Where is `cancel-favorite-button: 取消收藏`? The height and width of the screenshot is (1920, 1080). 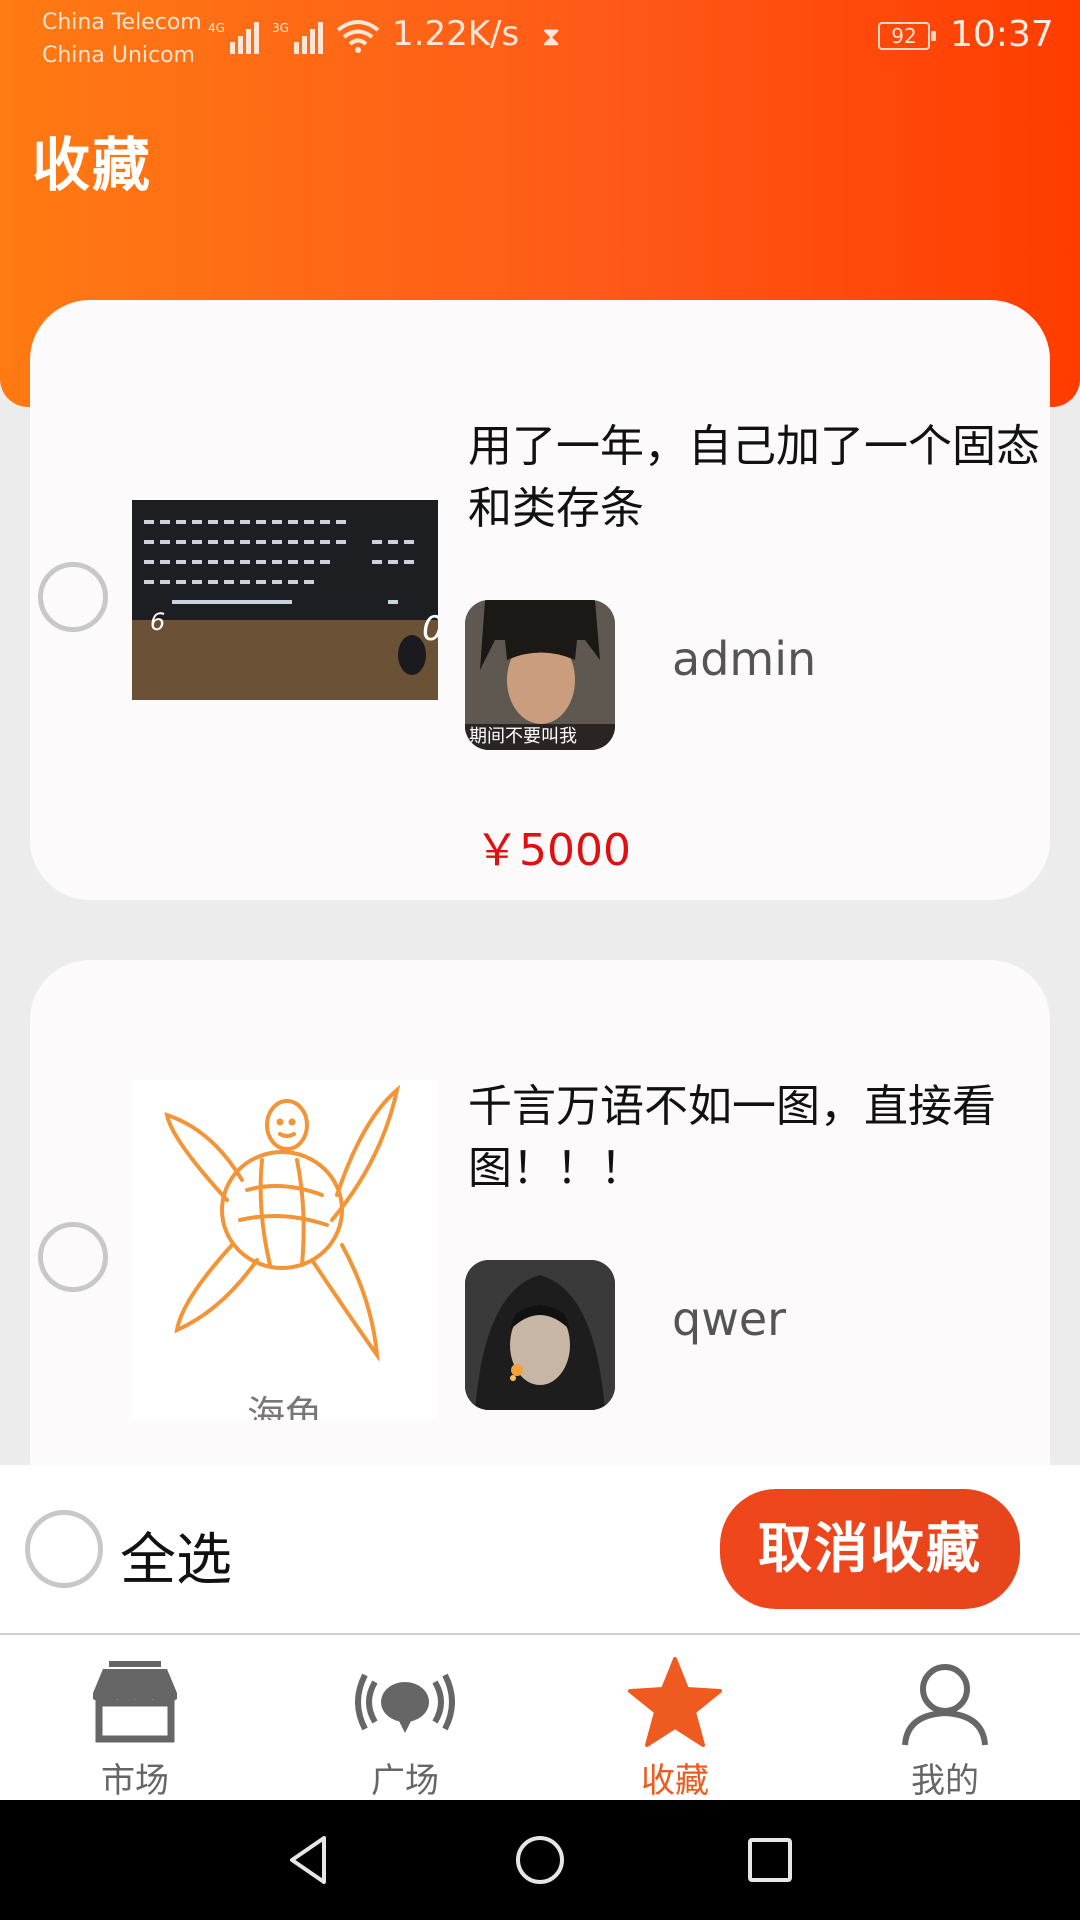
cancel-favorite-button: 取消收藏 is located at coordinates (870, 1549).